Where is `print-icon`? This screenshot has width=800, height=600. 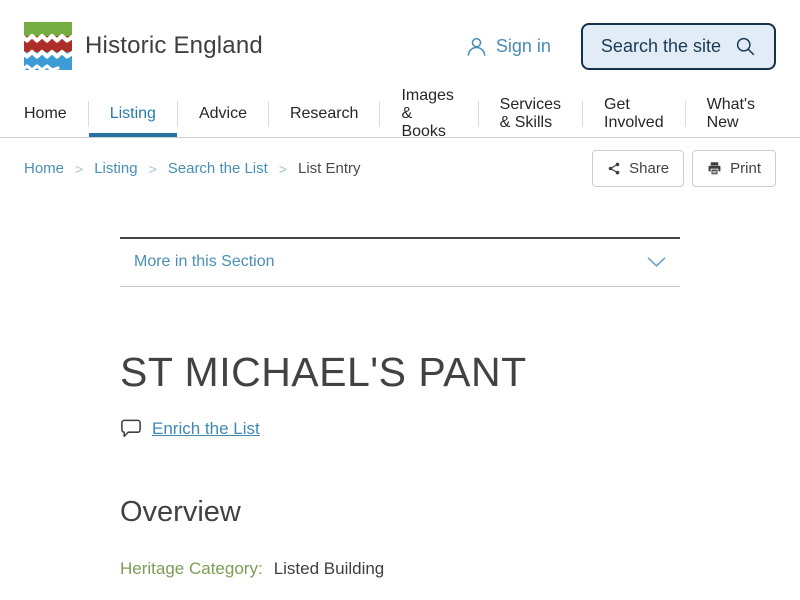
print-icon is located at coordinates (714, 168).